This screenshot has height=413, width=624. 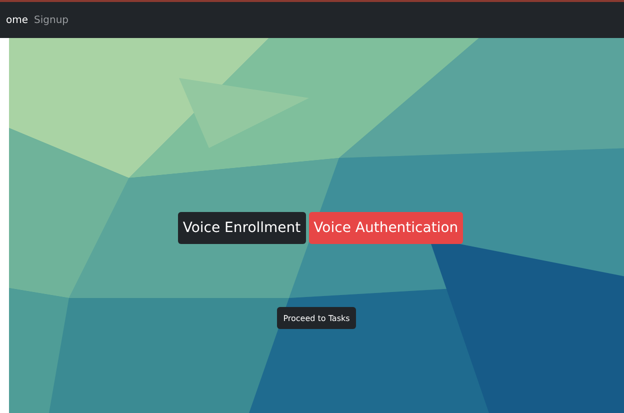 What do you see at coordinates (242, 228) in the screenshot?
I see `voice-button: Voice Enrollment` at bounding box center [242, 228].